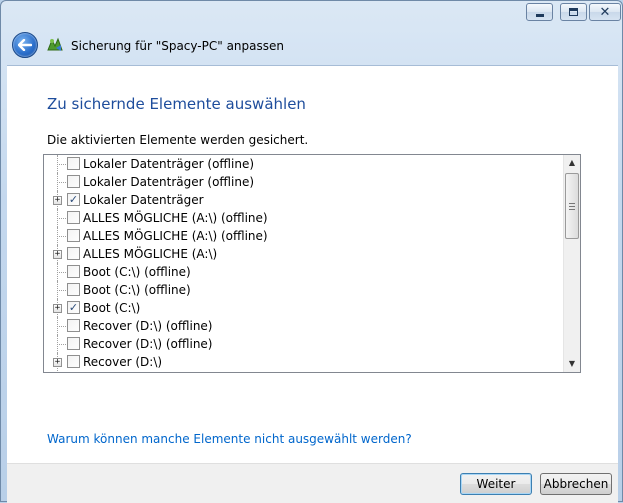 This screenshot has height=503, width=623. I want to click on title-bar: ✕, so click(311, 15).